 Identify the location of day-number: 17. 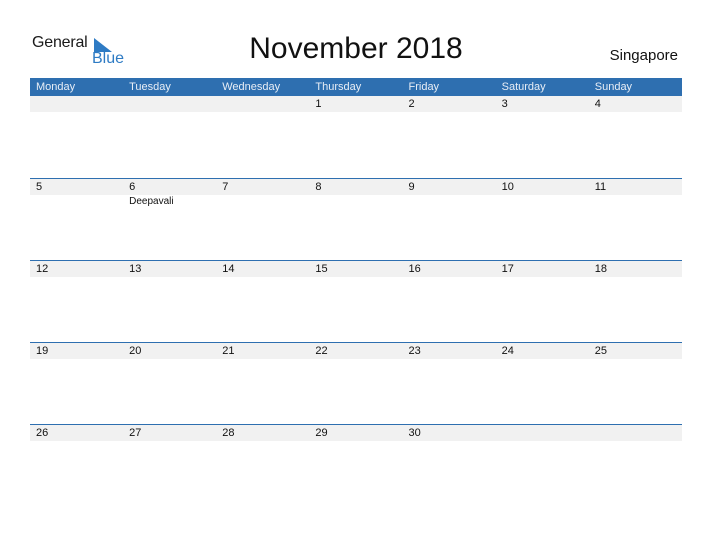
(507, 269).